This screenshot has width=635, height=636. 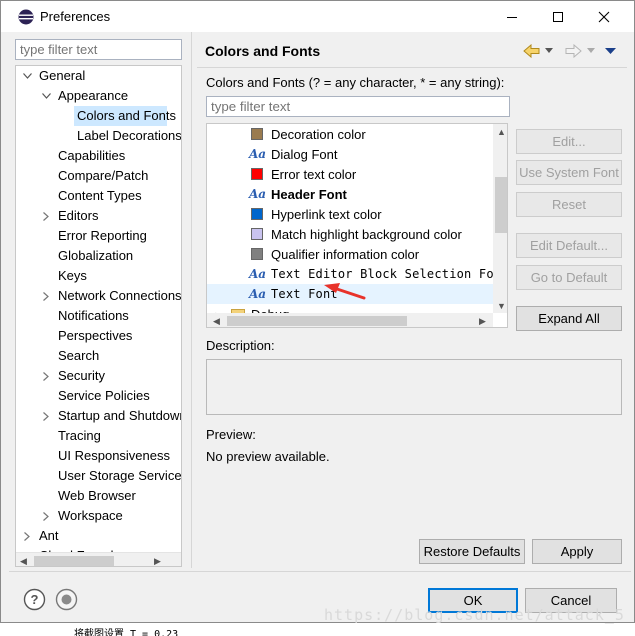 What do you see at coordinates (569, 277) in the screenshot?
I see `go-to-default-button: Go to Default` at bounding box center [569, 277].